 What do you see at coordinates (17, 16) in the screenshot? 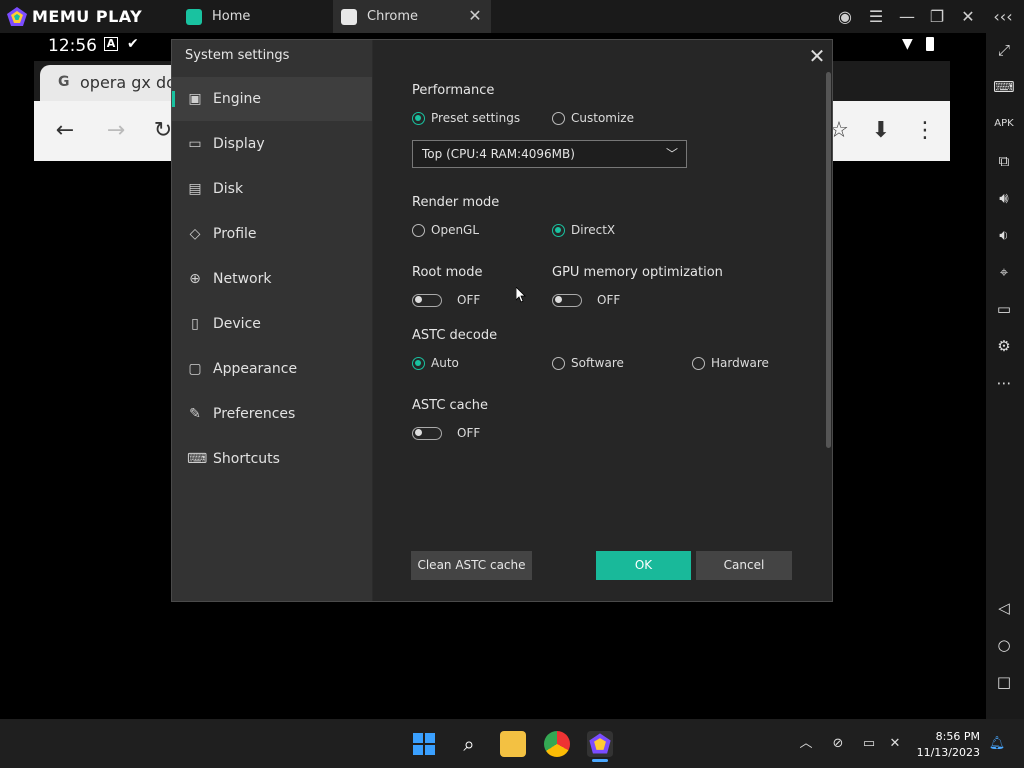
I see `memu-logo-icon` at bounding box center [17, 16].